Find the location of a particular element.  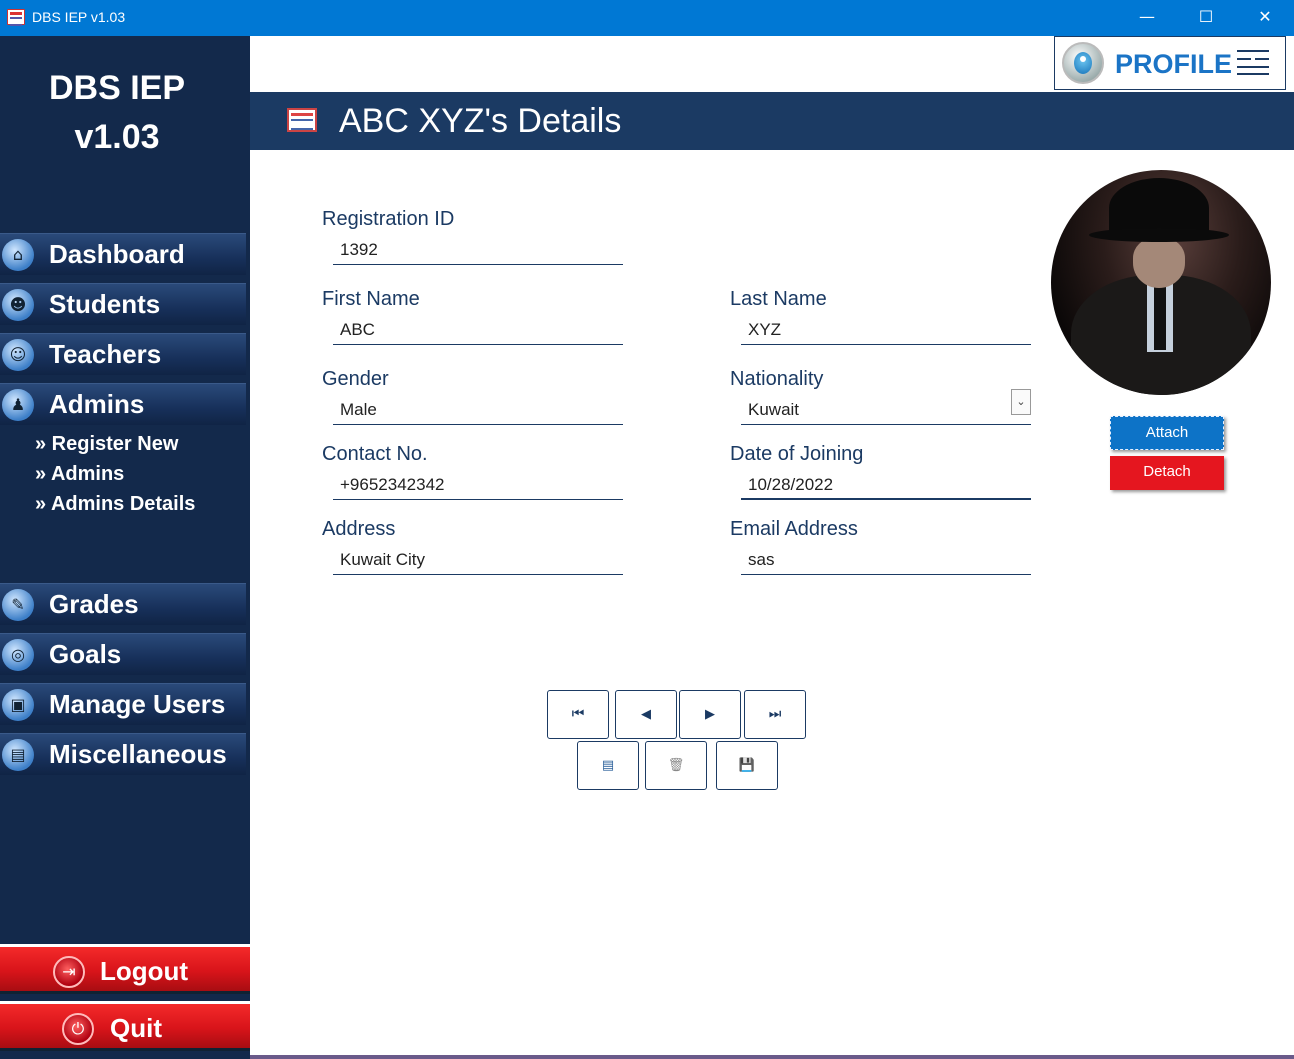

email-label: Email Address is located at coordinates (794, 529).